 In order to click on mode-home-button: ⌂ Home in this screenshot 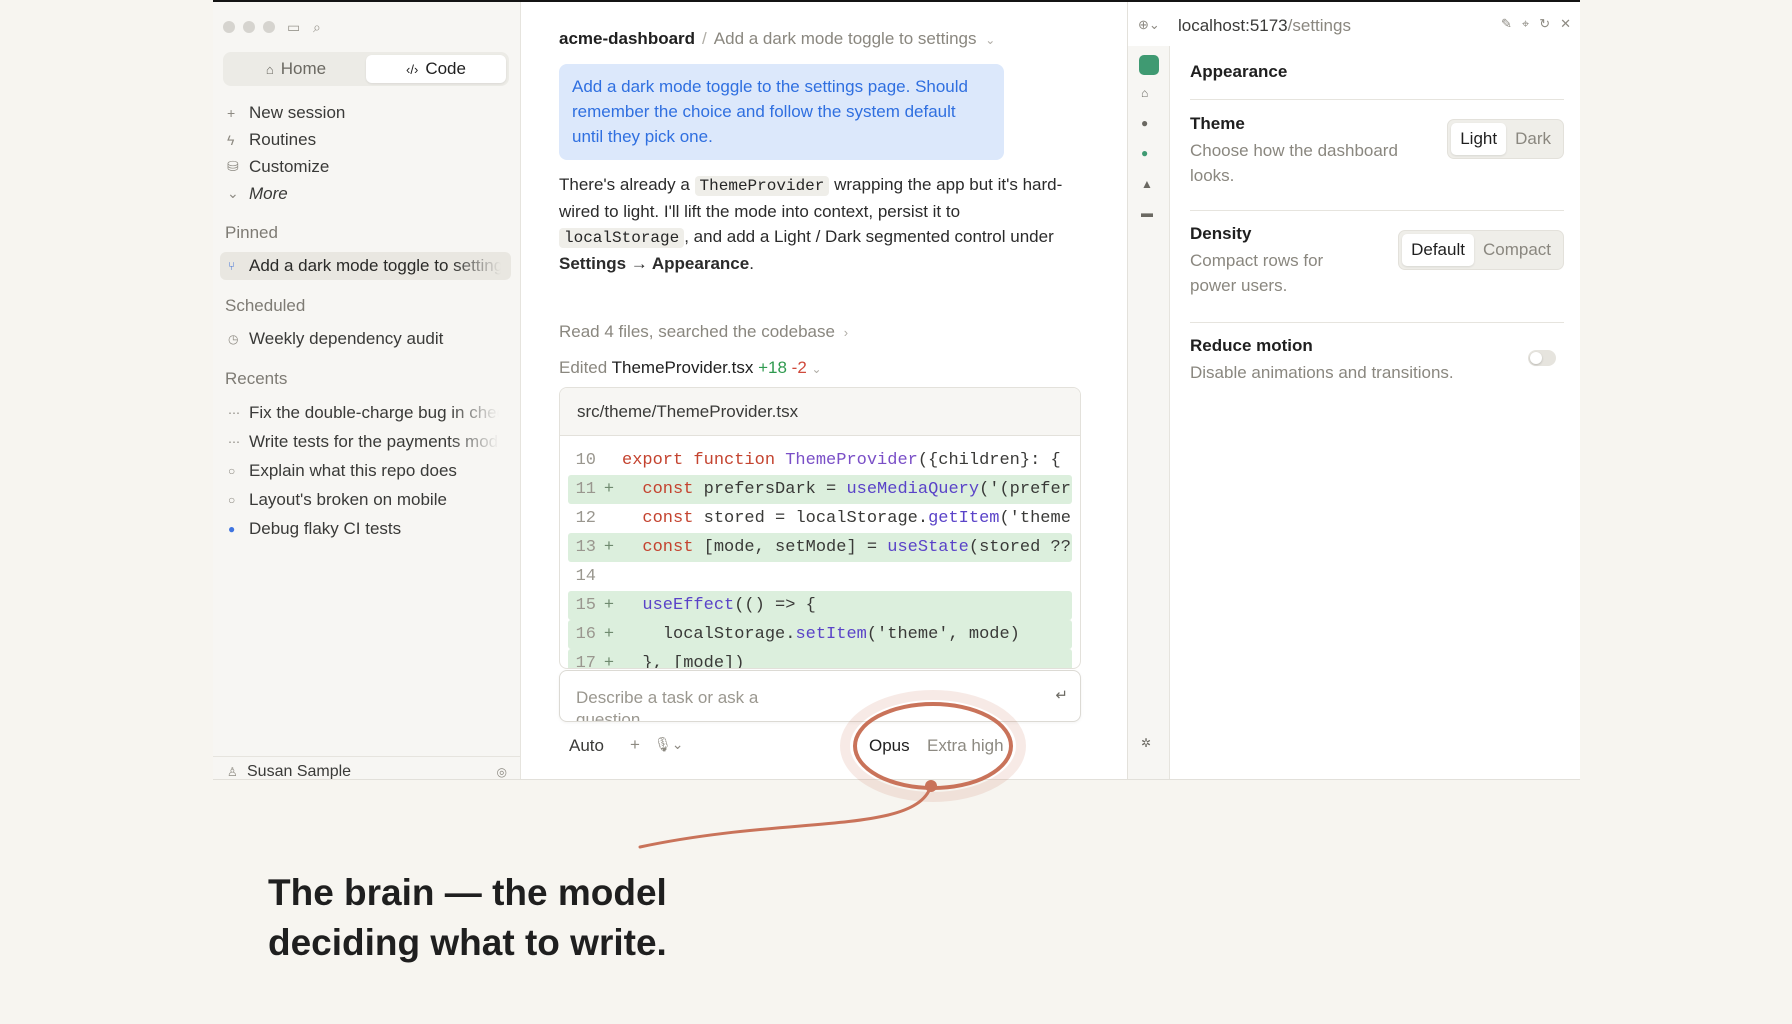, I will do `click(296, 69)`.